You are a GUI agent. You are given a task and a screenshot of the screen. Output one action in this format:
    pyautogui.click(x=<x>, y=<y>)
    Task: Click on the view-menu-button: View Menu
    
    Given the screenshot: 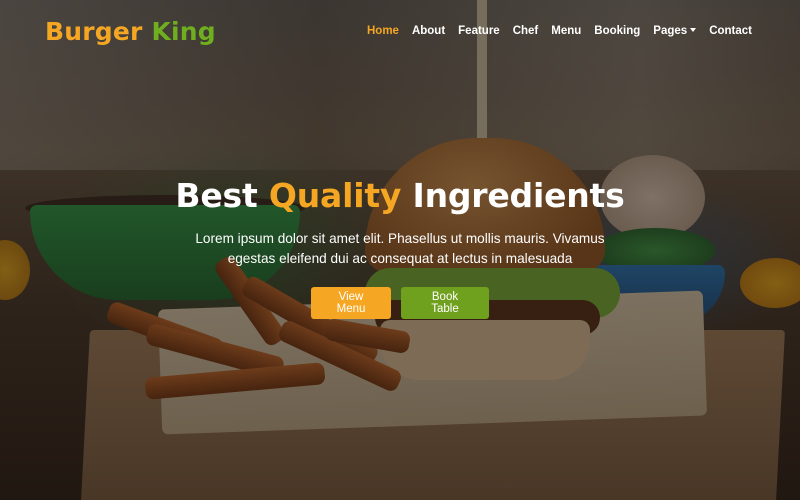 What is the action you would take?
    pyautogui.click(x=351, y=303)
    